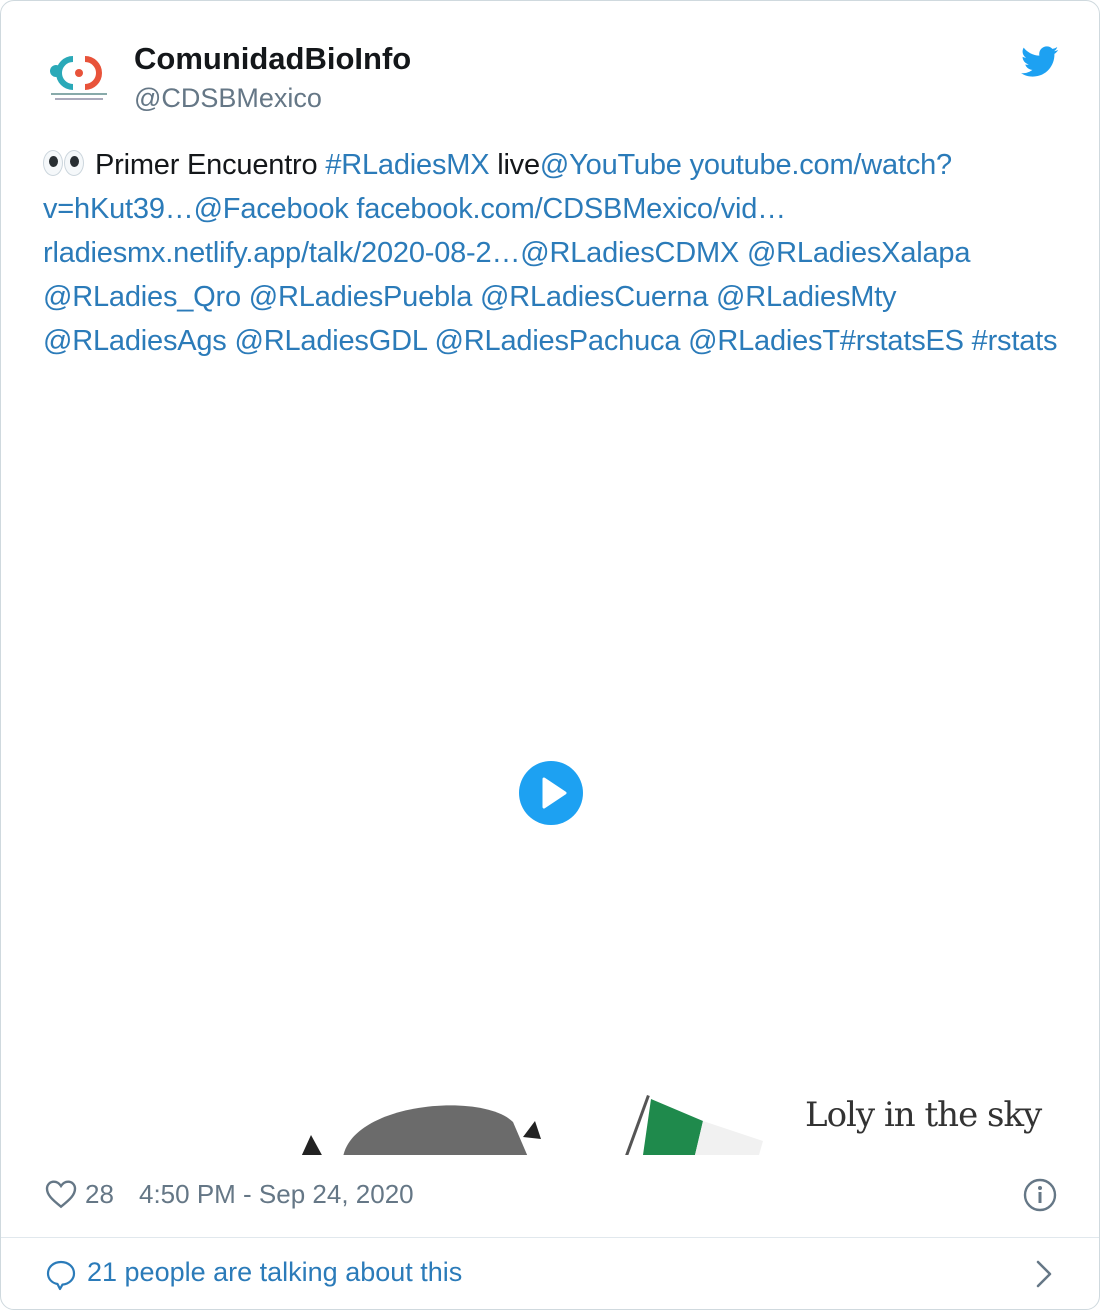  I want to click on tweet-link: @RLadiesPuebla, so click(361, 297).